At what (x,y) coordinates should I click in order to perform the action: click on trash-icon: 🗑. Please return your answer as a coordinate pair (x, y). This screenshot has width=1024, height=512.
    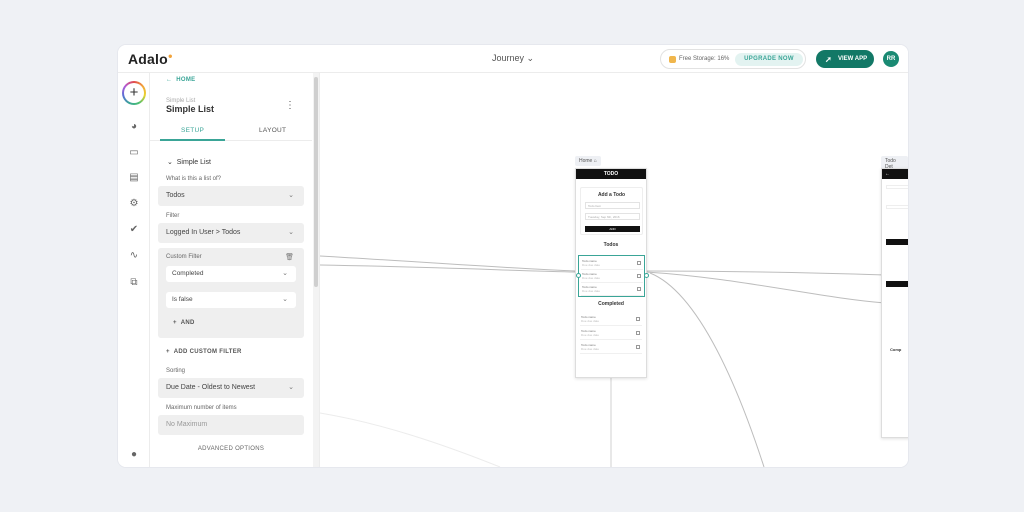
    Looking at the image, I should click on (289, 257).